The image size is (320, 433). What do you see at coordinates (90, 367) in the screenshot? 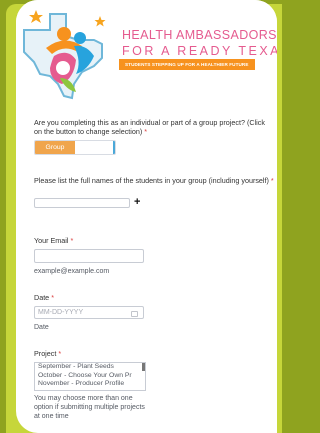
I see `project-option: September - Plant Seeds` at bounding box center [90, 367].